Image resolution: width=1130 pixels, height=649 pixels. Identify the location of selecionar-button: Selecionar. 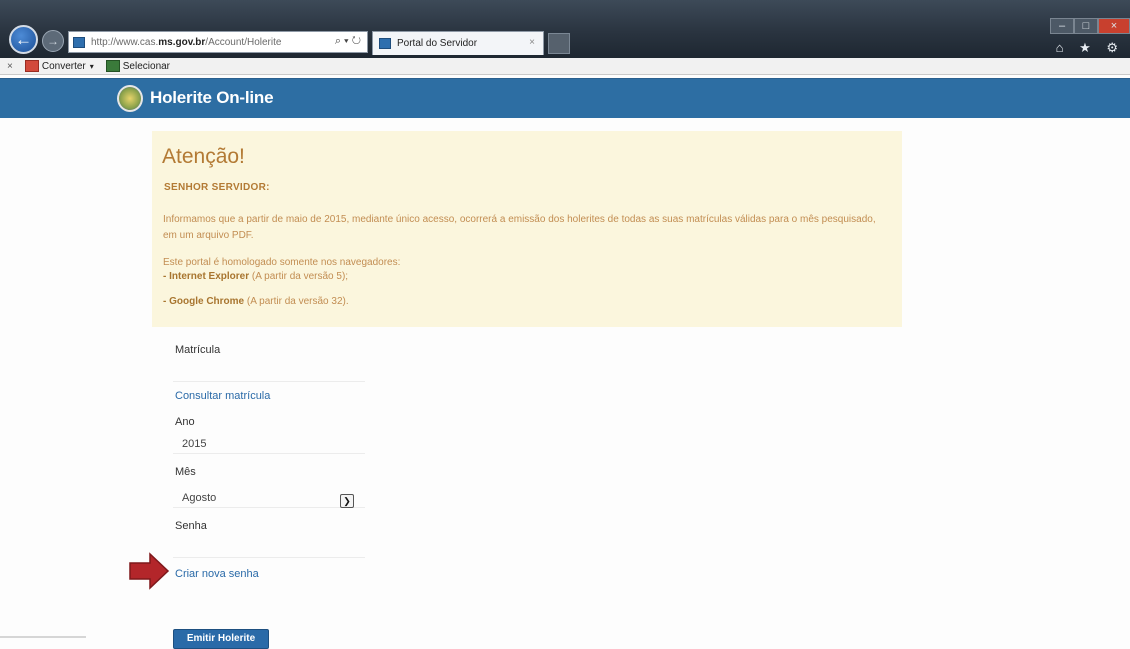
(138, 66).